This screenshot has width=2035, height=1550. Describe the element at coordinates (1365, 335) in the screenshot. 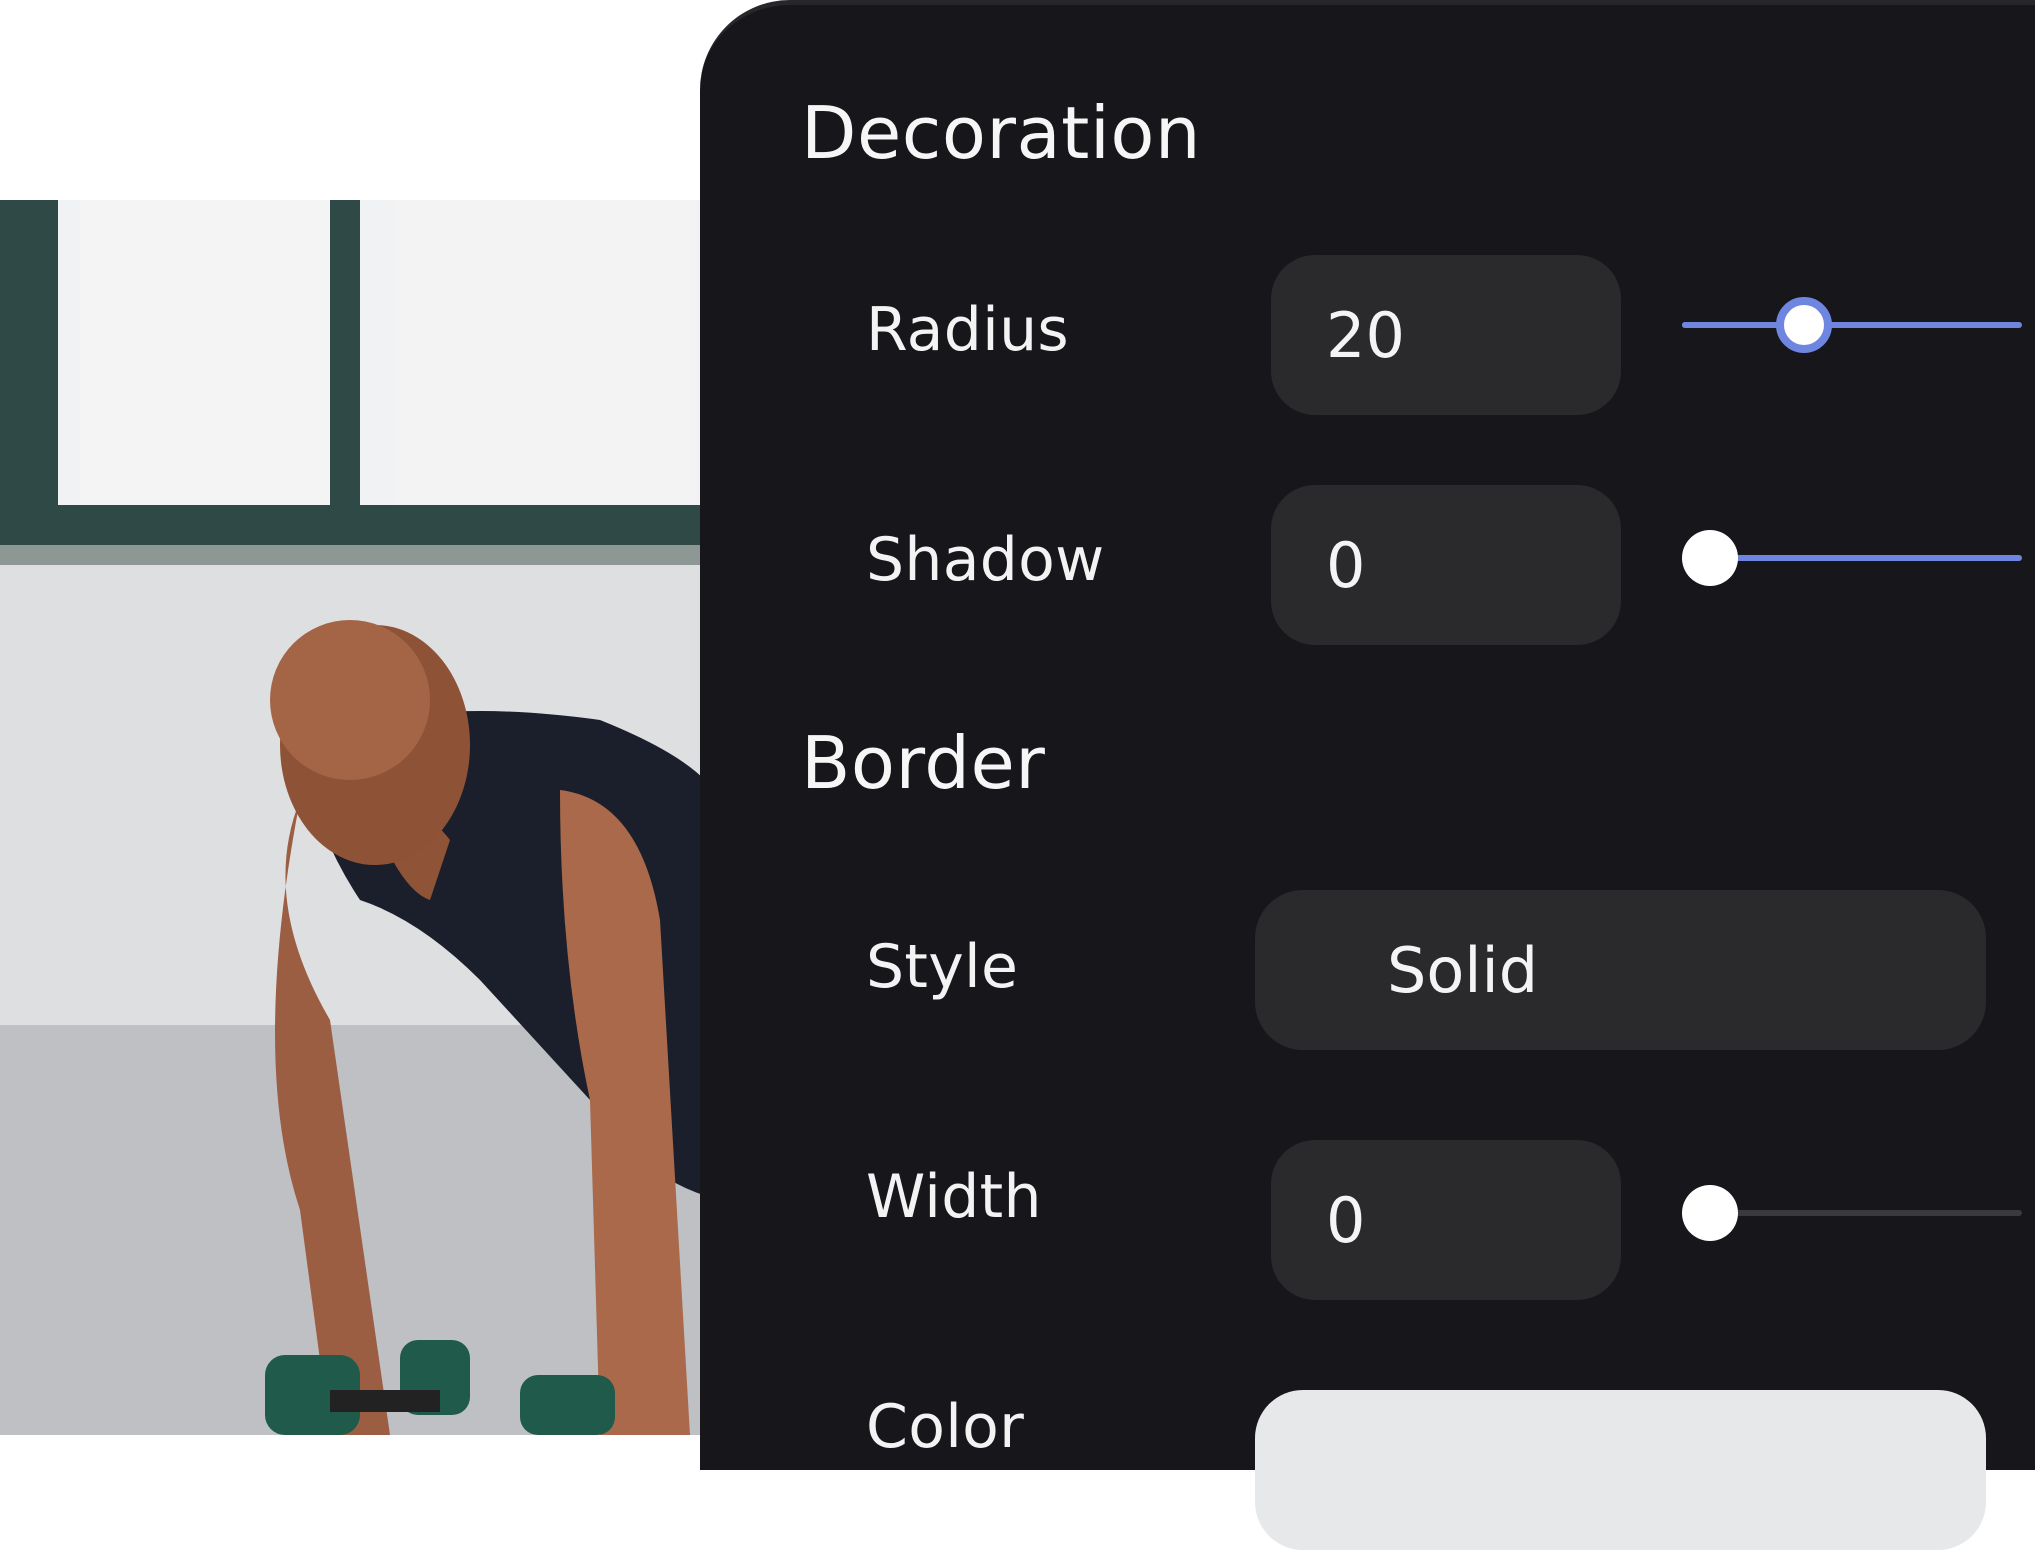

I see `radius-value: 20` at that location.